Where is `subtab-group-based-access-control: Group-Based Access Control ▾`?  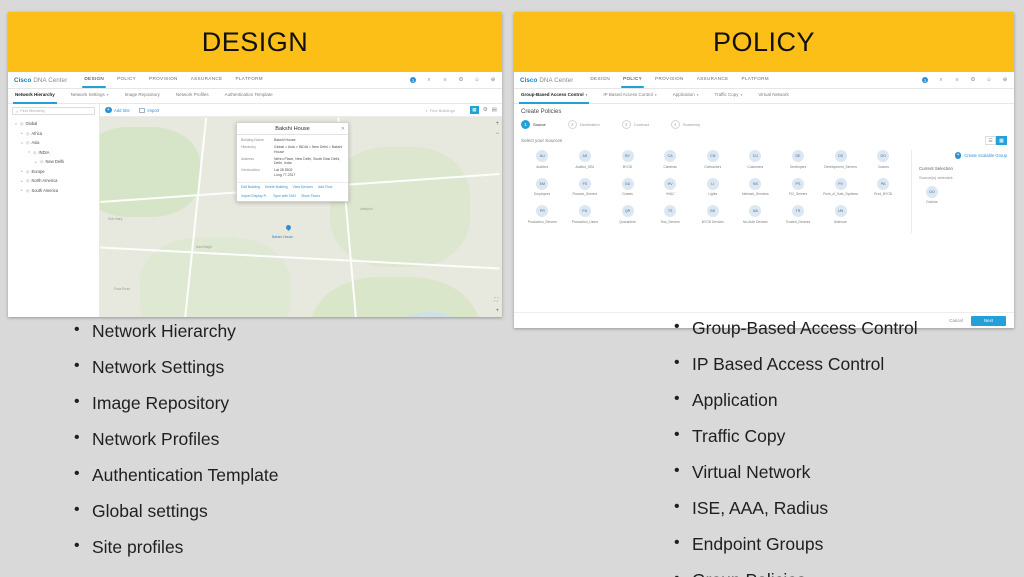 subtab-group-based-access-control: Group-Based Access Control ▾ is located at coordinates (554, 98).